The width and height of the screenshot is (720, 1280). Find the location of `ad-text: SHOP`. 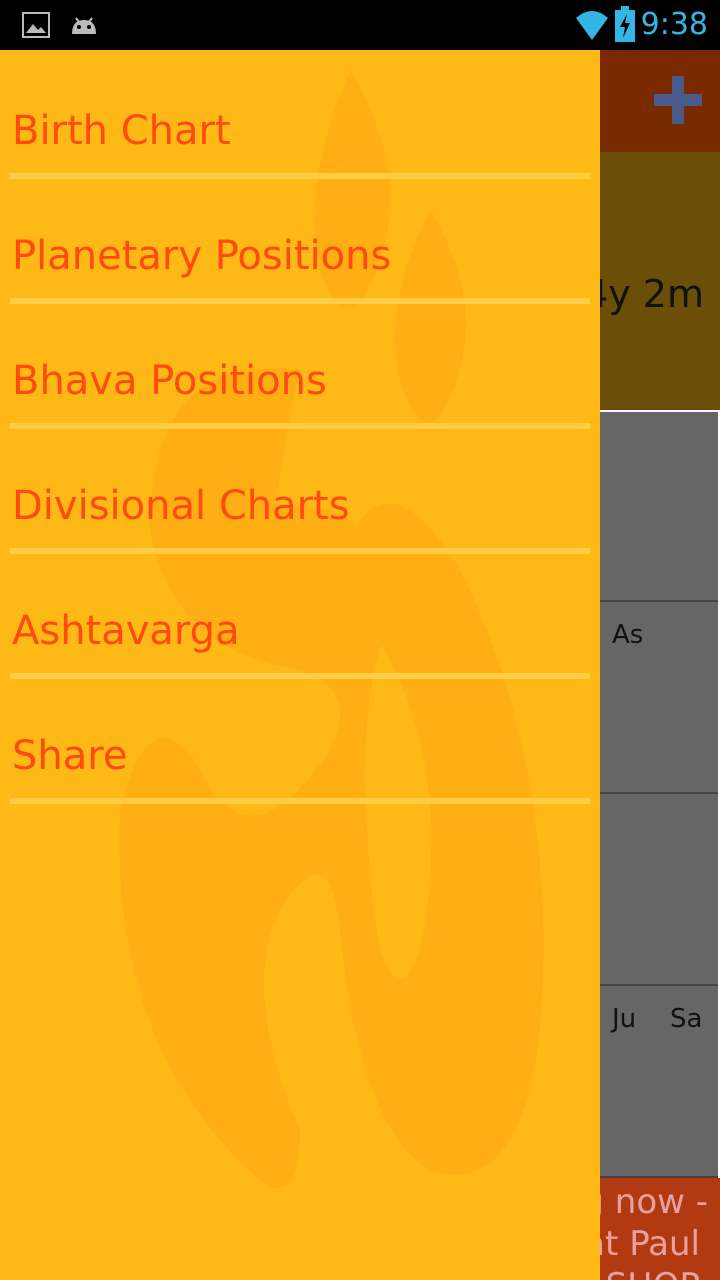

ad-text: SHOP is located at coordinates (653, 1273).